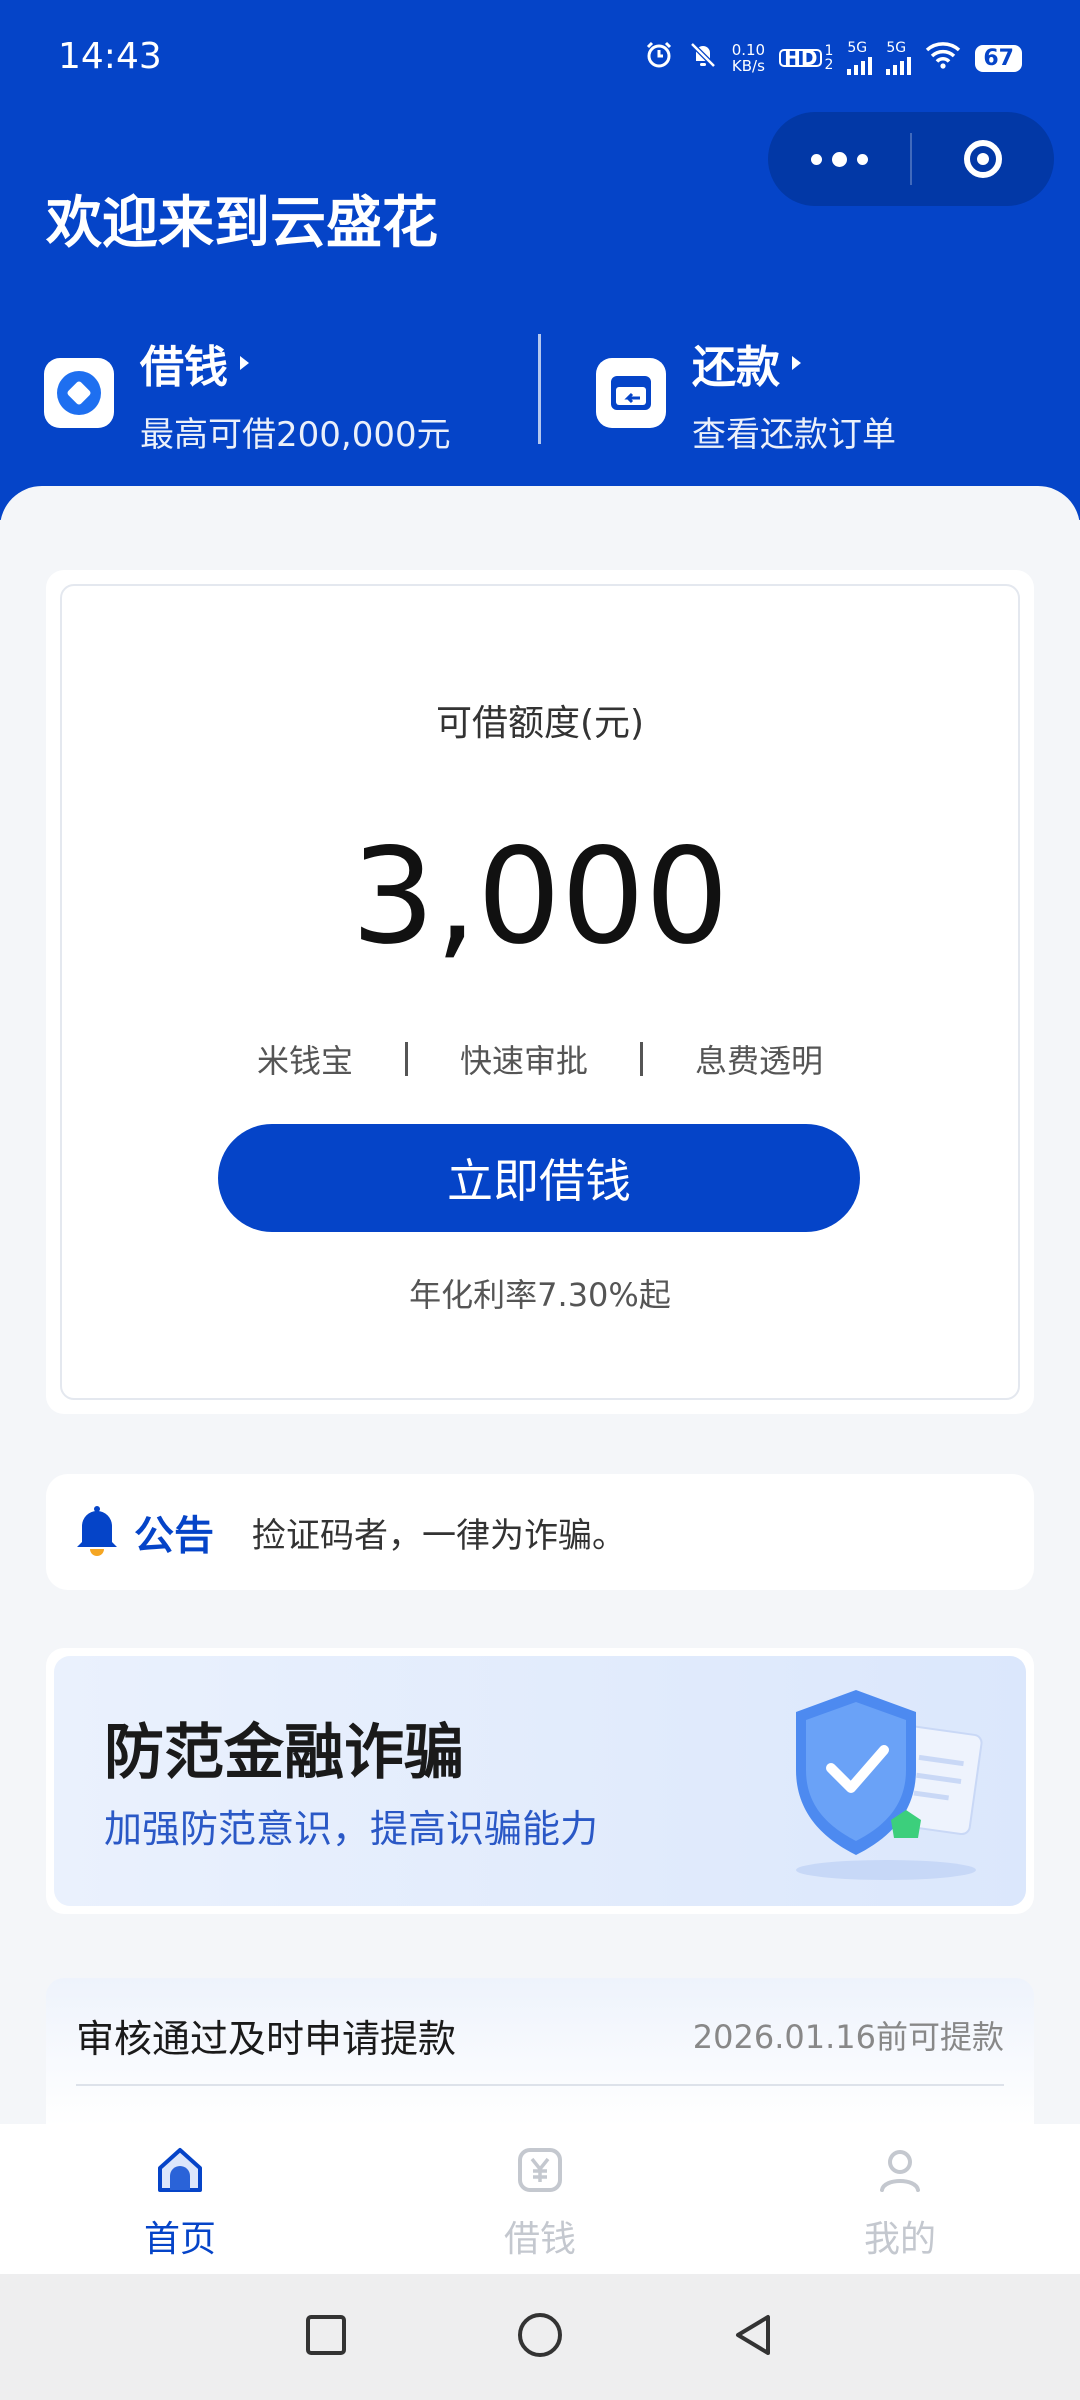 This screenshot has height=2400, width=1080. What do you see at coordinates (540, 897) in the screenshot?
I see `credit-amount: 3,000` at bounding box center [540, 897].